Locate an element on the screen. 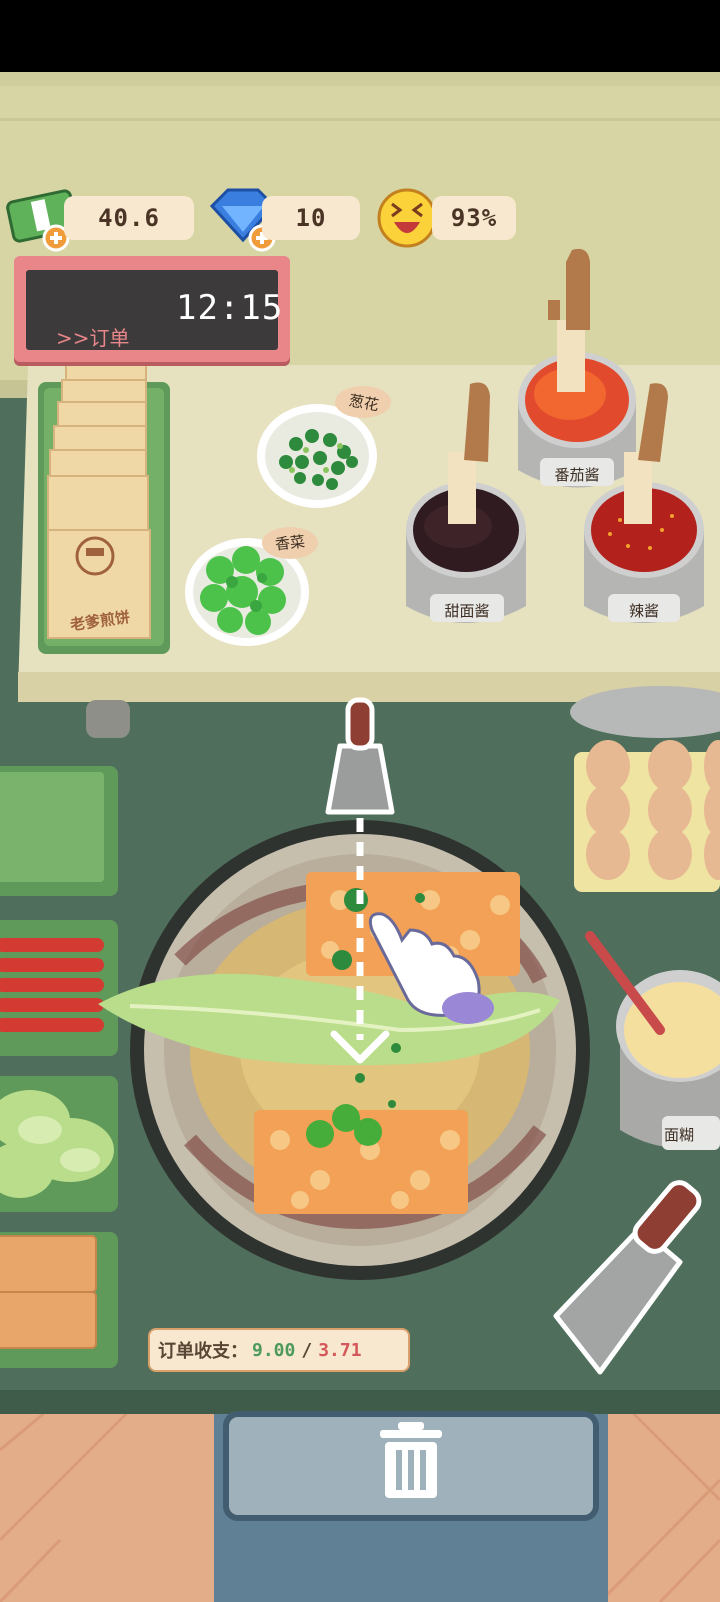  income-cost: 3.71 is located at coordinates (340, 1350).